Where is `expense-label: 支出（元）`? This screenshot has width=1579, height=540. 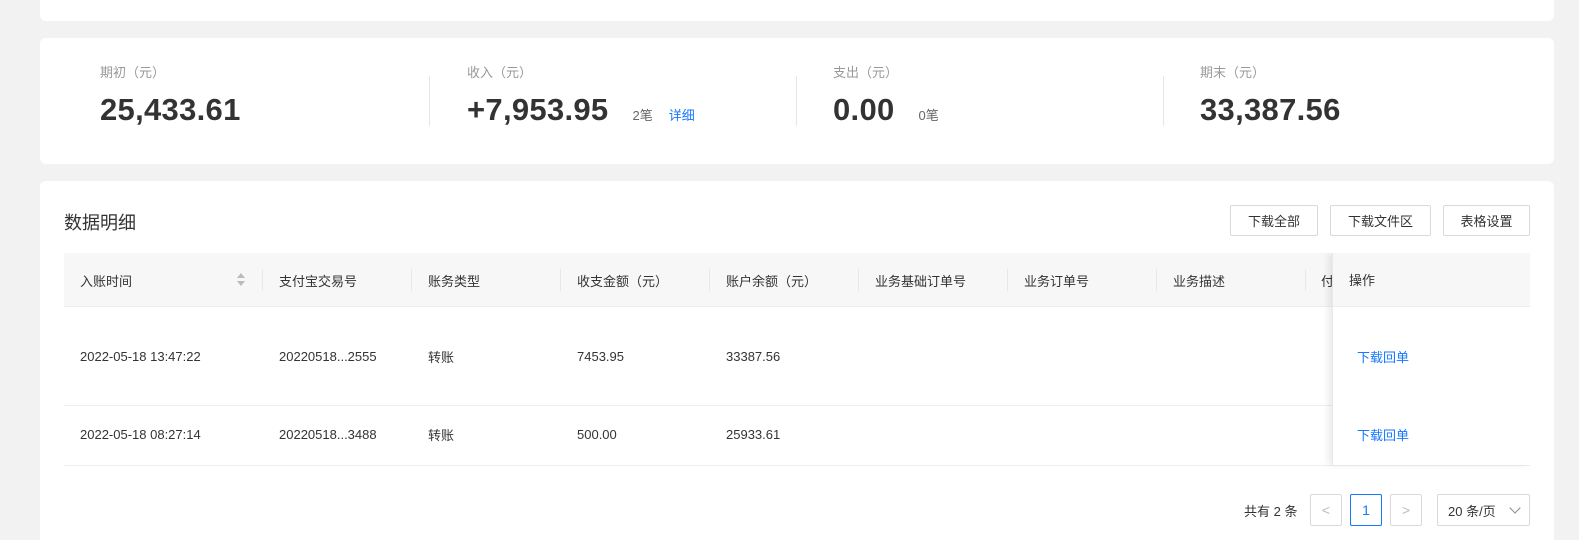
expense-label: 支出（元） is located at coordinates (866, 72).